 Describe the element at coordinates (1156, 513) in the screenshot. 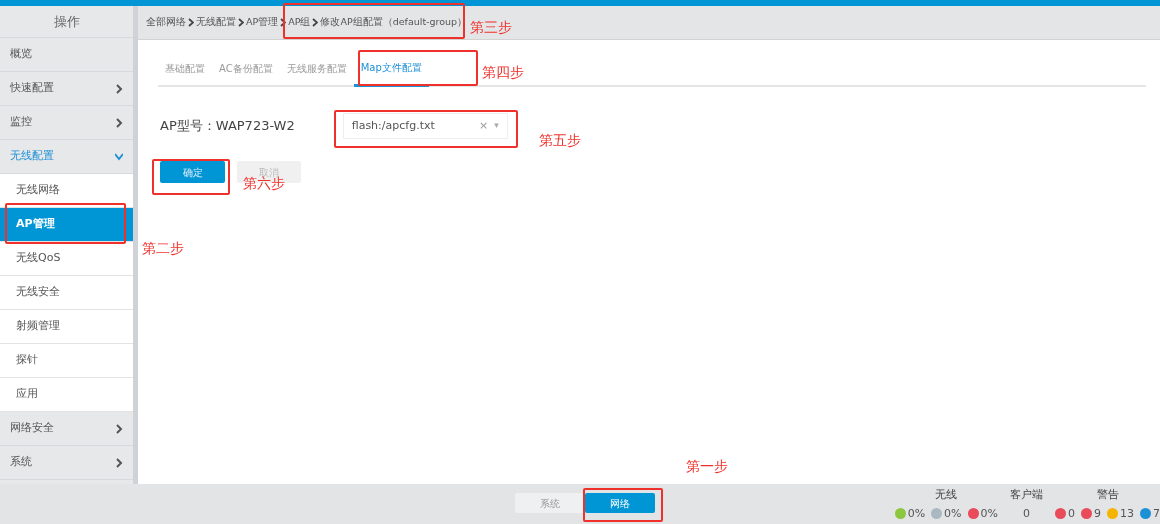

I see `status-value: 7` at that location.